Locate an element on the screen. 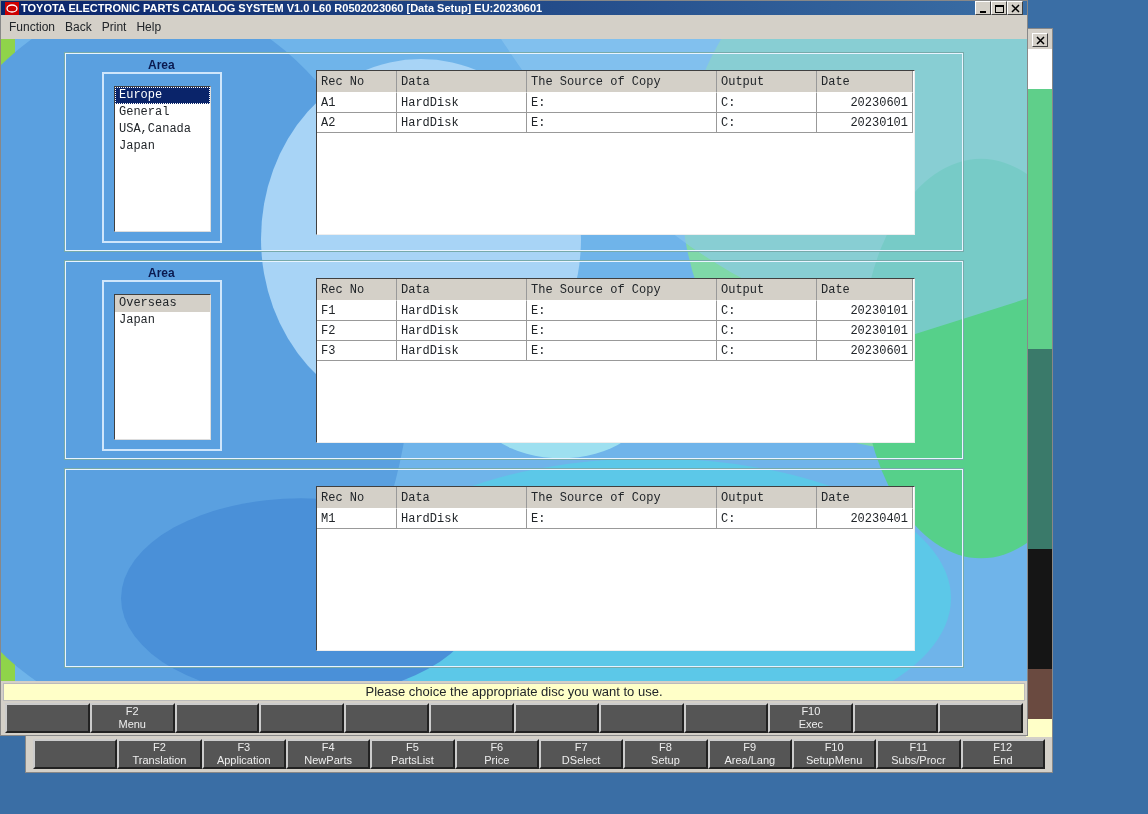 This screenshot has width=1148, height=814. key-label: F7 is located at coordinates (581, 747).